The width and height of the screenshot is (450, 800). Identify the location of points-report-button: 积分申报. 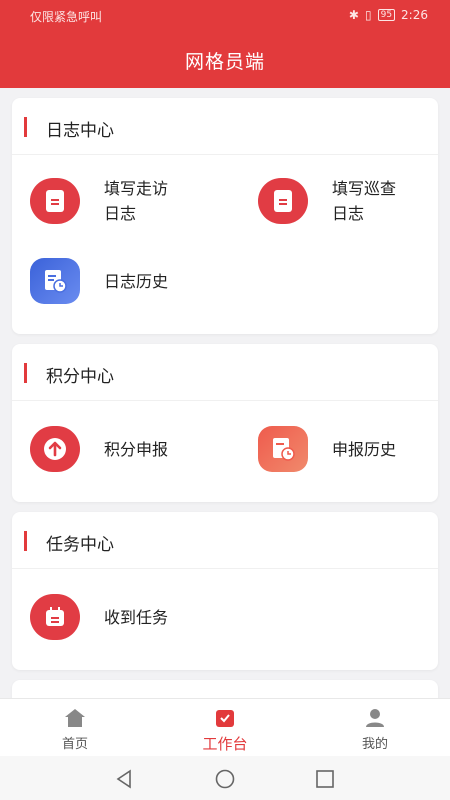
(99, 449).